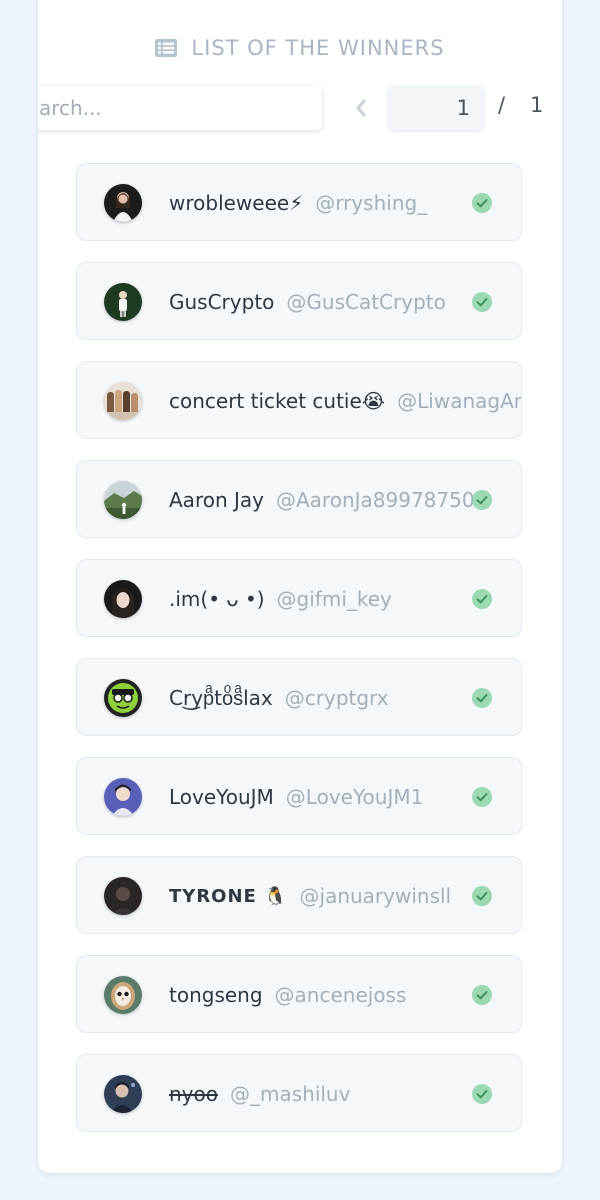  I want to click on prev-page-button, so click(361, 108).